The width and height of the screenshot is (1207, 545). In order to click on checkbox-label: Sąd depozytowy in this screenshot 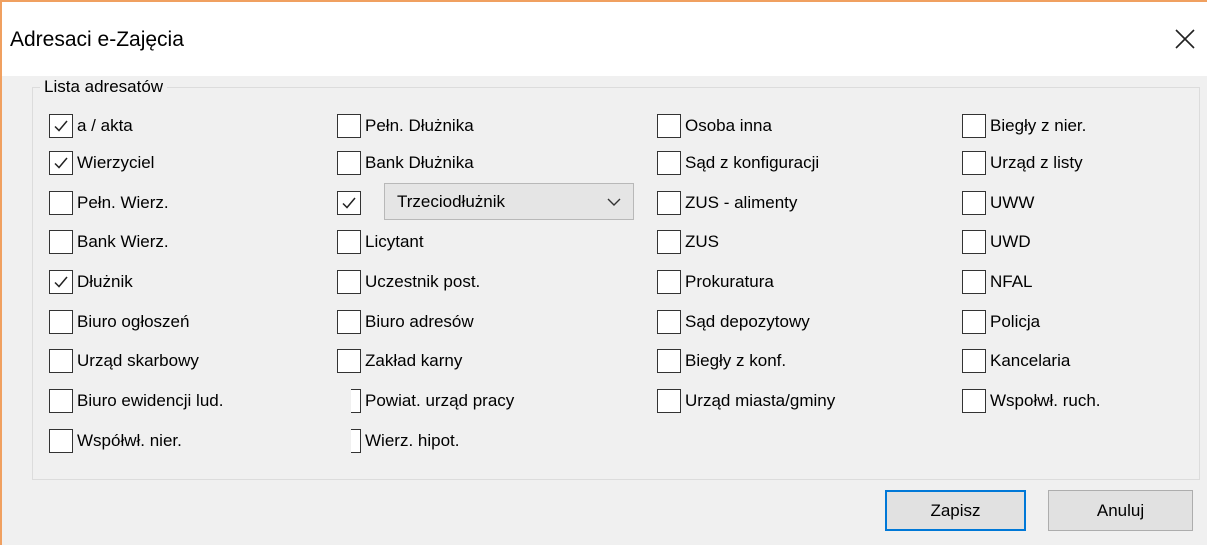, I will do `click(747, 321)`.